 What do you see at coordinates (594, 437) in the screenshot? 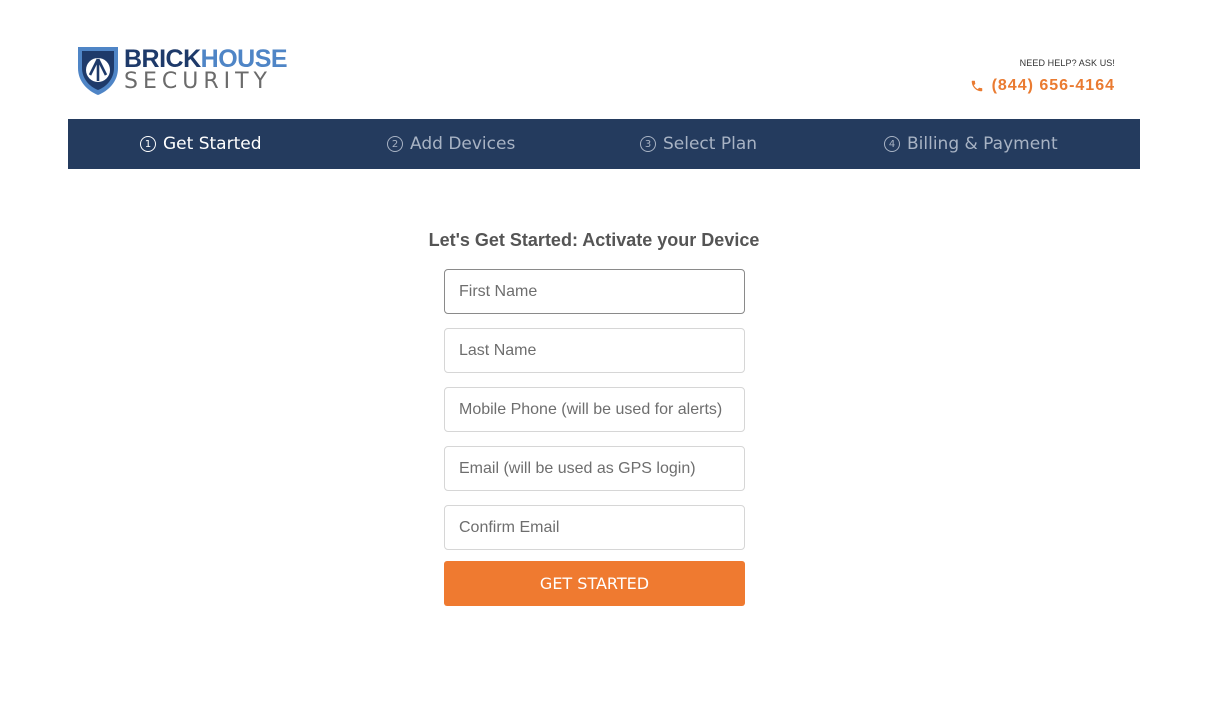
I see `activation-form: GET STARTED` at bounding box center [594, 437].